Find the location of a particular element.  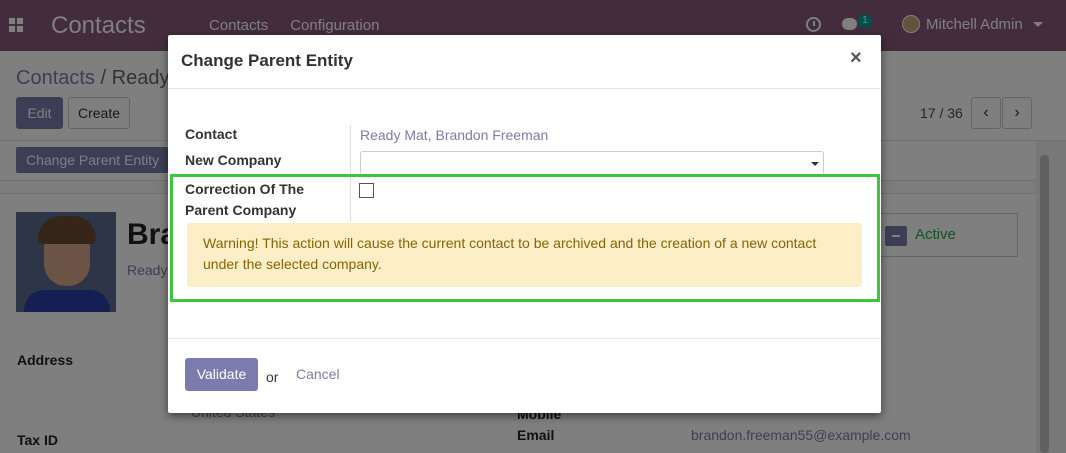

dialog-title: Change Parent Entity is located at coordinates (267, 60).